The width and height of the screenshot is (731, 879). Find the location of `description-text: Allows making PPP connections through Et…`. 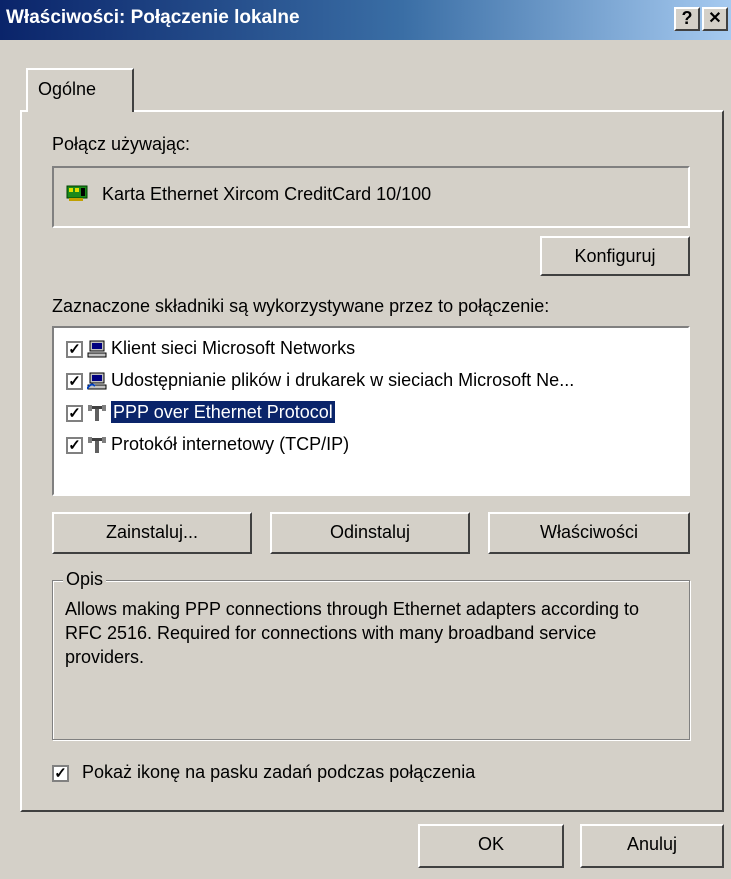

description-text: Allows making PPP connections through Et… is located at coordinates (352, 633).